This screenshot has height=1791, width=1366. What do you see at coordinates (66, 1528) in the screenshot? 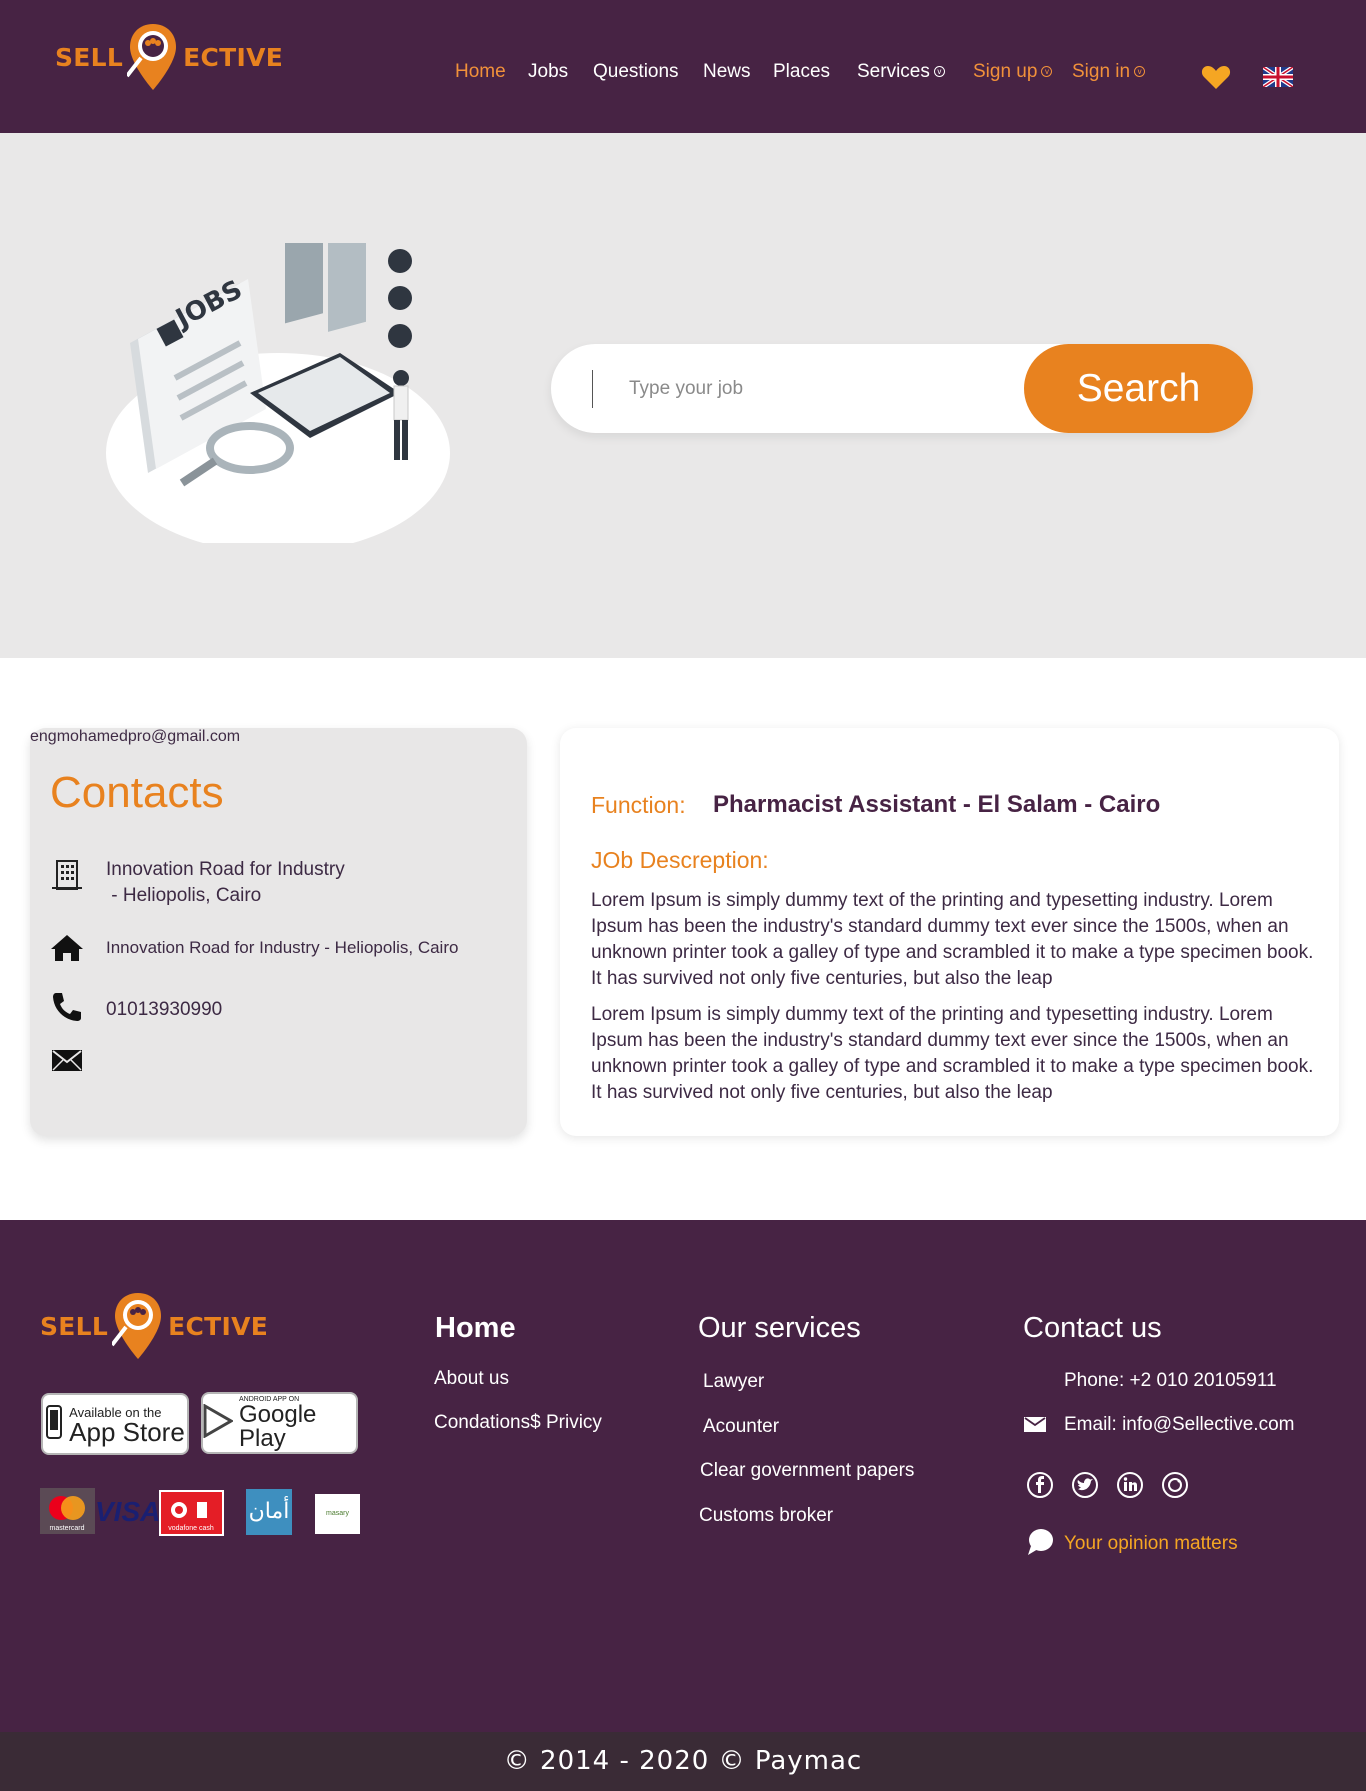
I see `mastercard-text: mastercard` at bounding box center [66, 1528].